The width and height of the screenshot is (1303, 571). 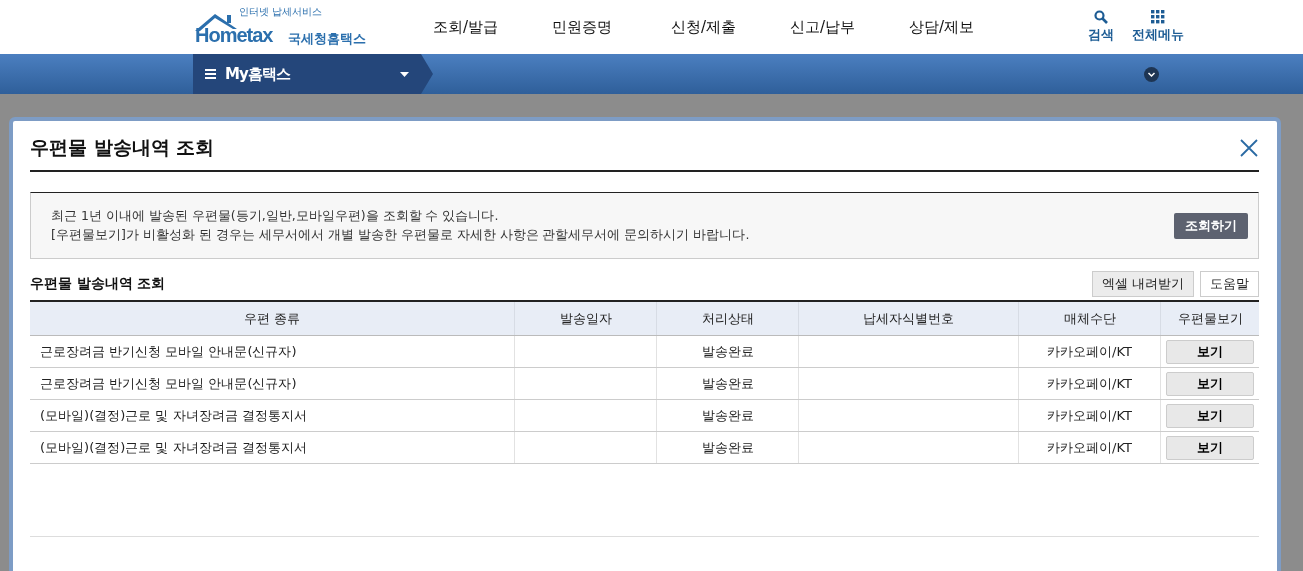 I want to click on toolbar-button: 도움말, so click(x=1229, y=284).